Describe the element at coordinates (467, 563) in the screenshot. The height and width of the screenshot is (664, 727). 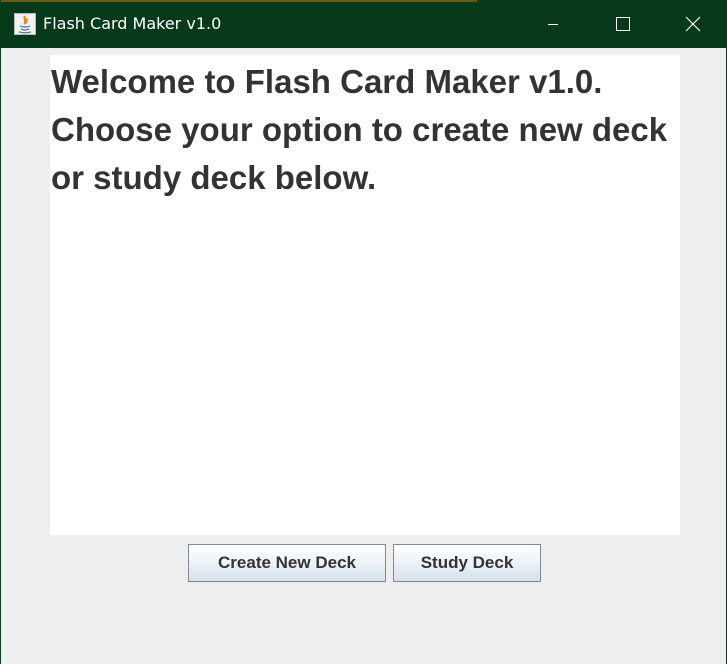
I see `study-deck-button: Study Deck` at that location.